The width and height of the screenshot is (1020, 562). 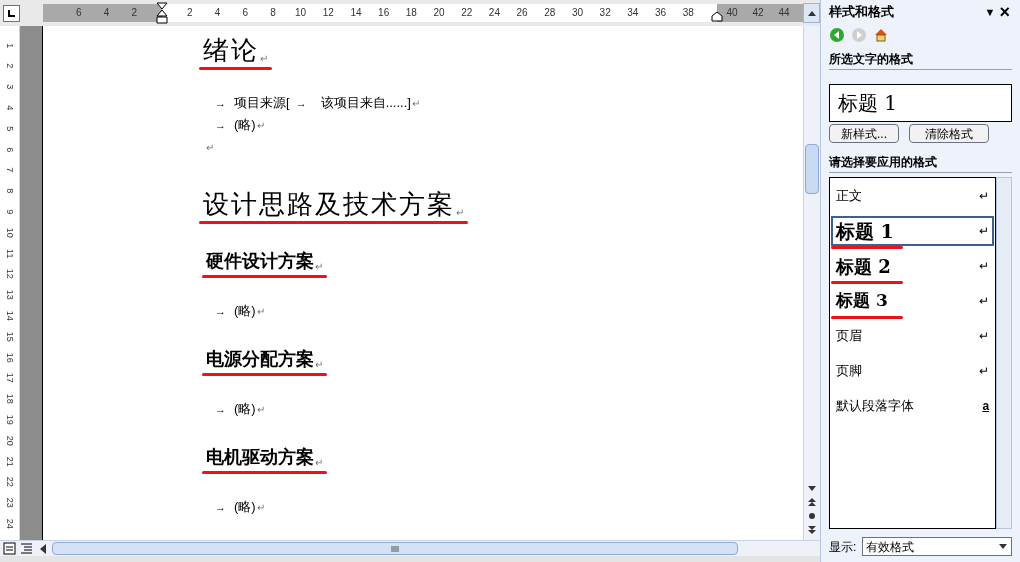 I want to click on style-item: 正文 ↵, so click(x=913, y=196).